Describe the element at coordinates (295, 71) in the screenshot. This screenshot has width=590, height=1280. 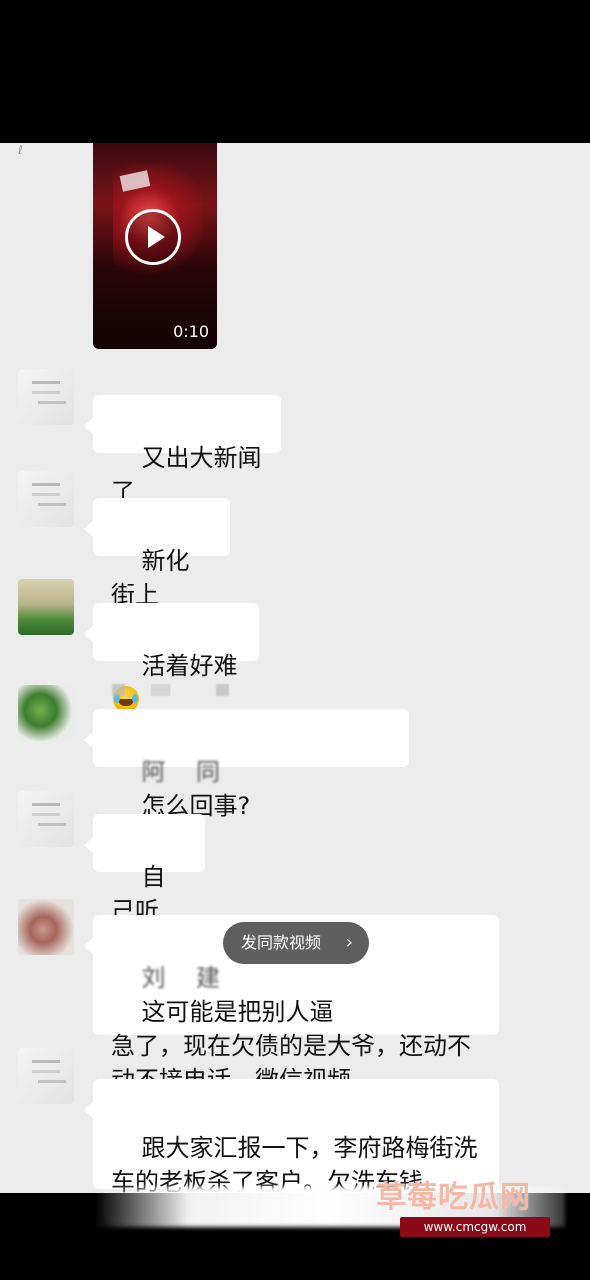
I see `top-black-bar` at that location.